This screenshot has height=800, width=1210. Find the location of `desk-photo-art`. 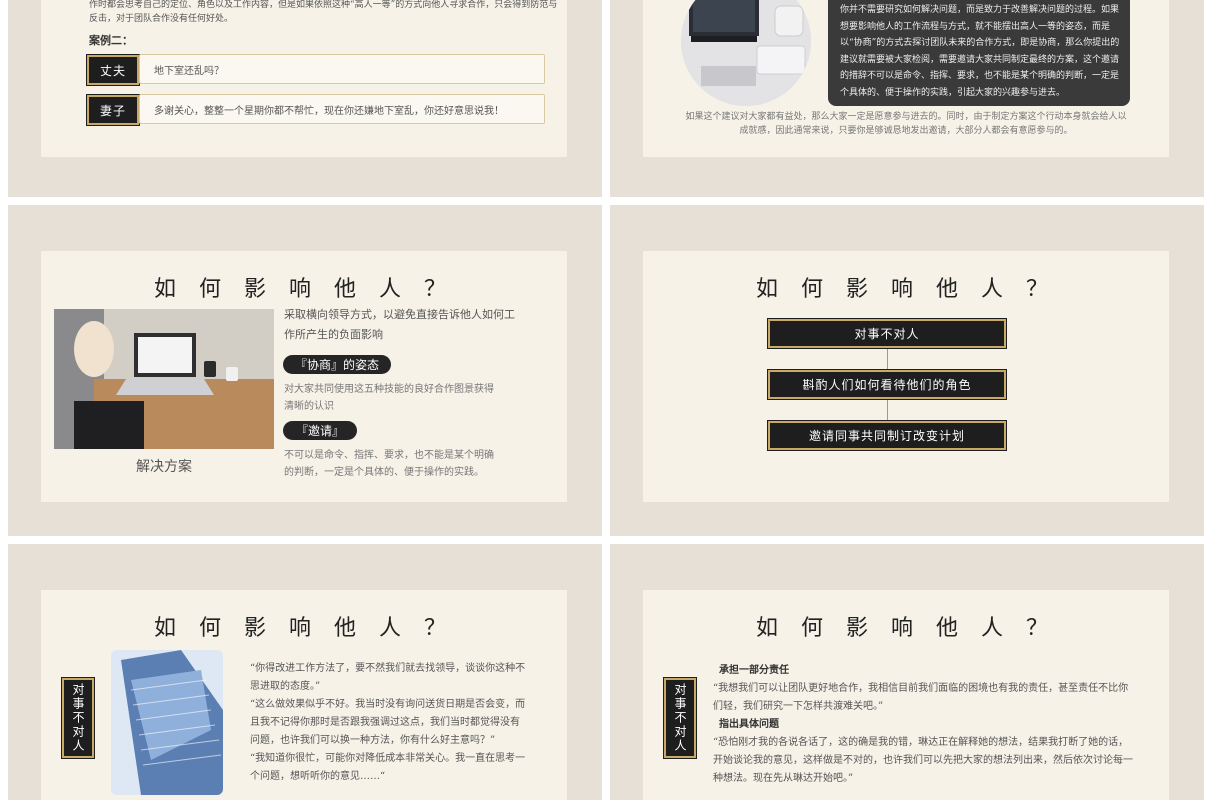

desk-photo-art is located at coordinates (746, 53).